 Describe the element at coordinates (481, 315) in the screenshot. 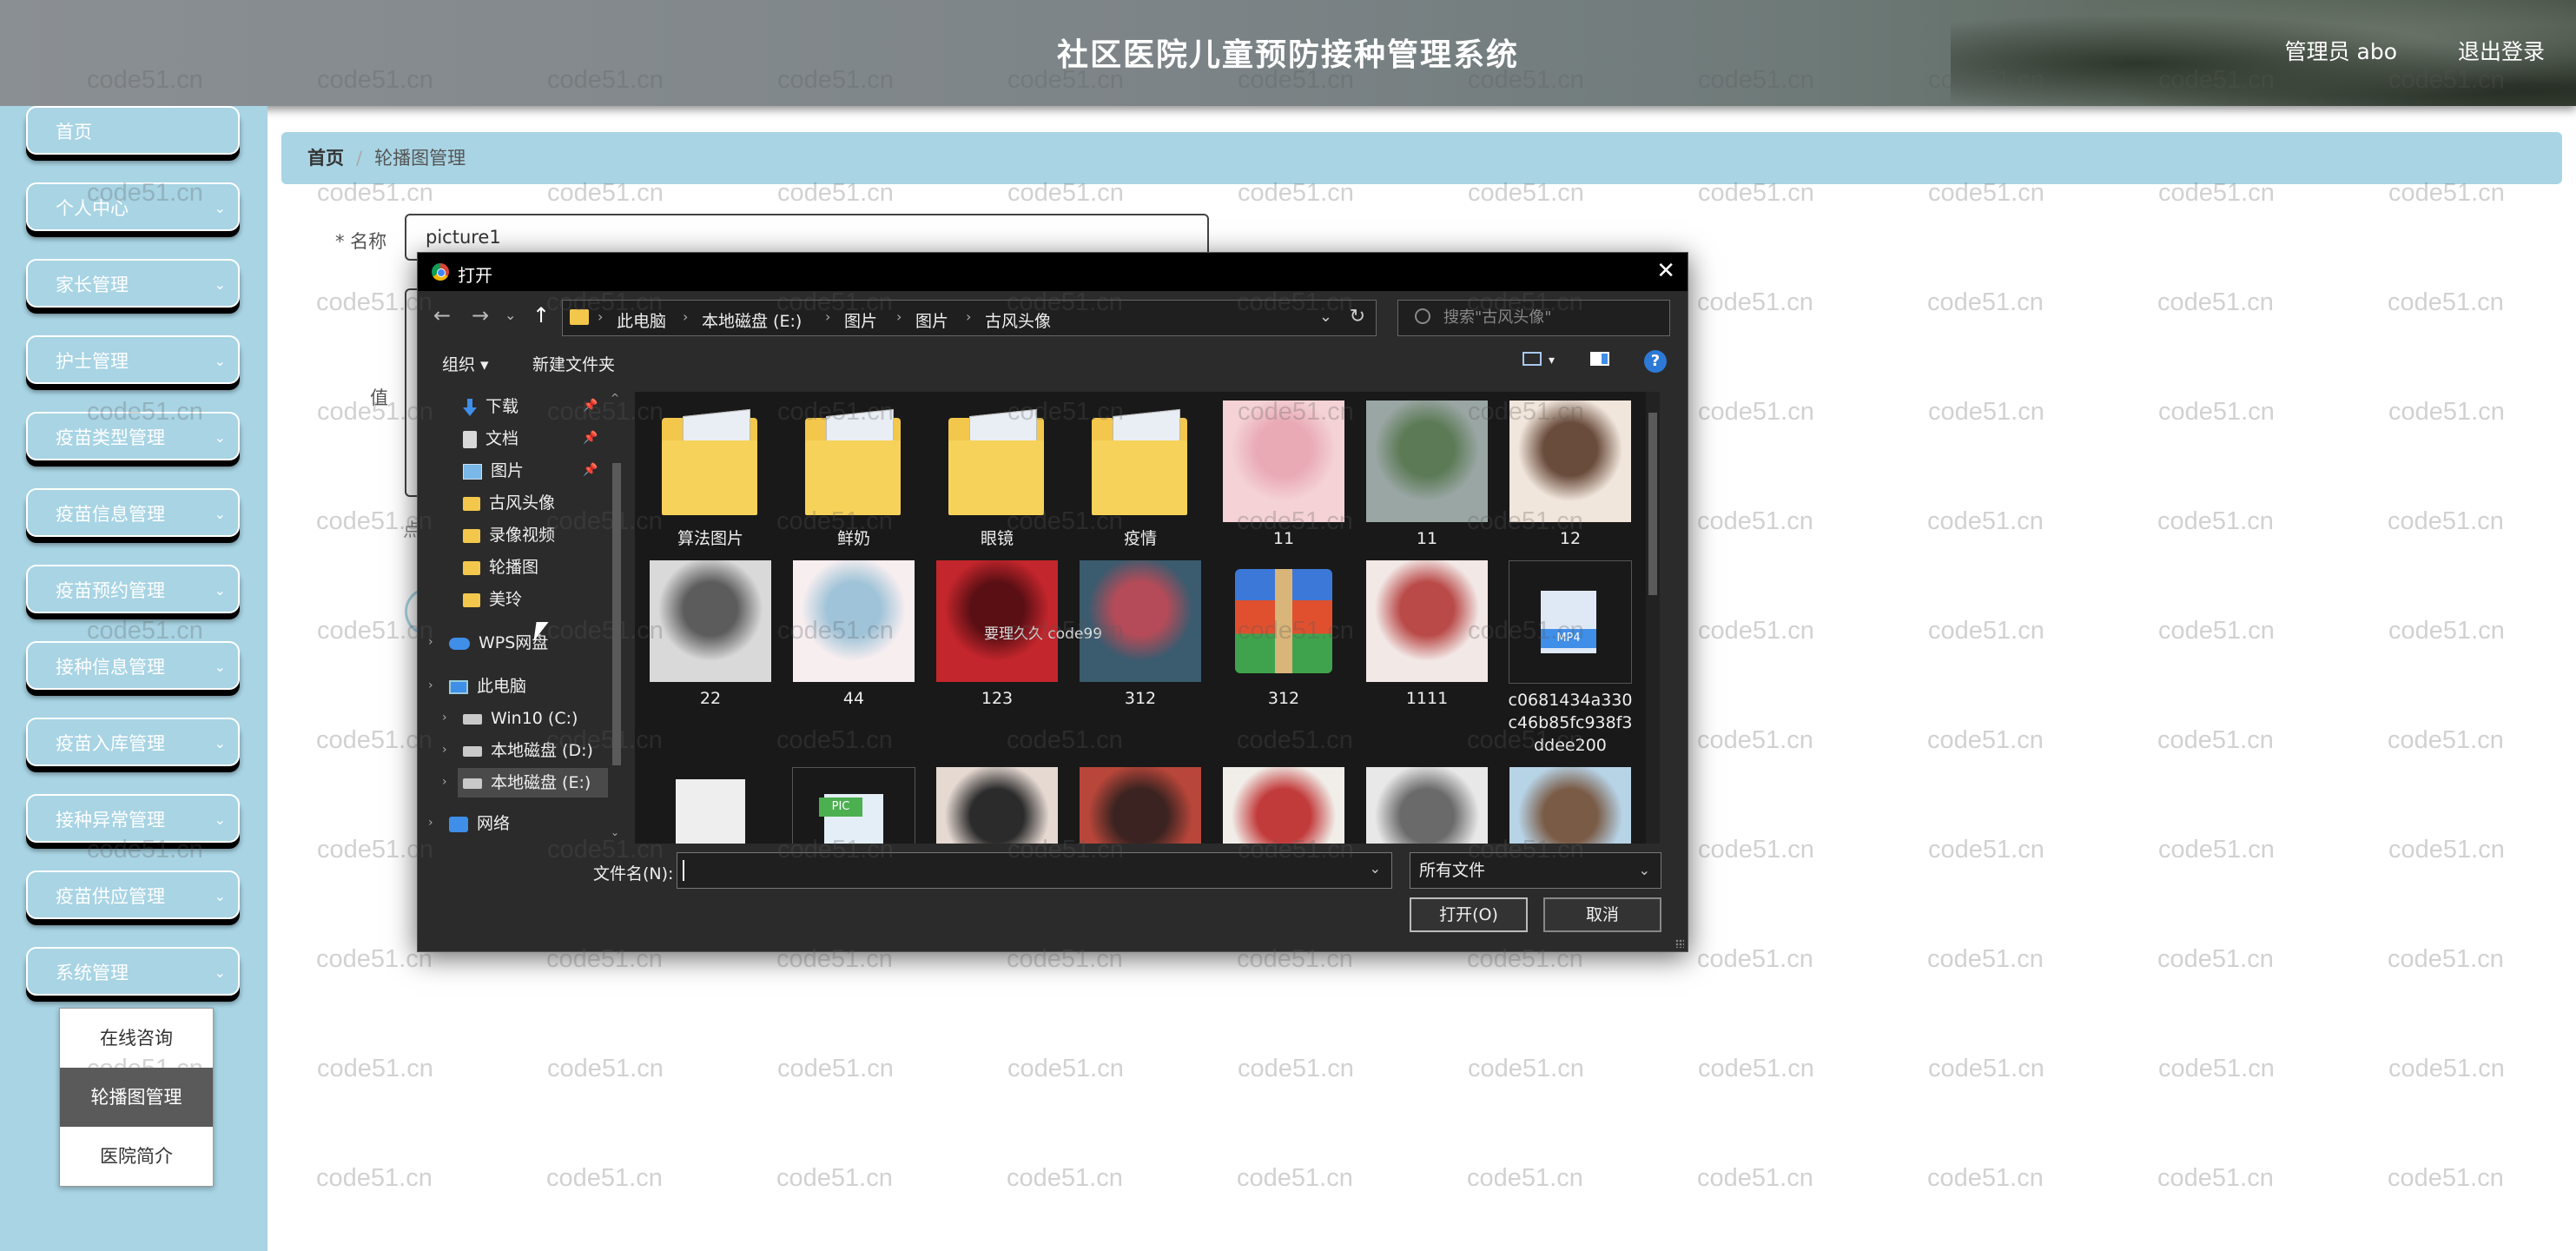

I see `forward-arrow-icon: →` at that location.